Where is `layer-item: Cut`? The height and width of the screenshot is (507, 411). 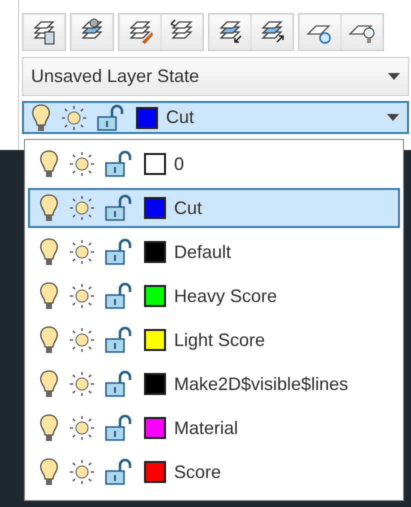
layer-item: Cut is located at coordinates (214, 208).